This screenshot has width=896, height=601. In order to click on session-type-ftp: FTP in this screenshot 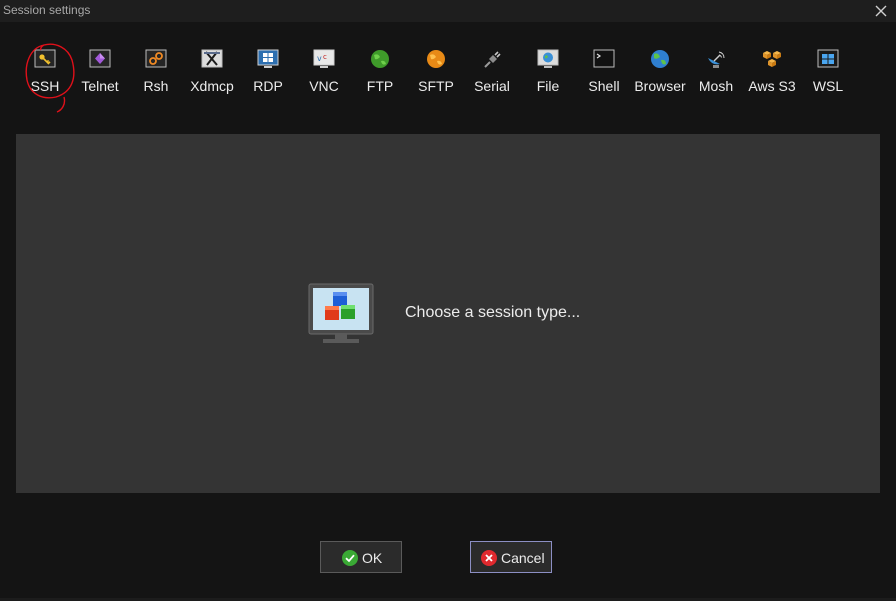, I will do `click(380, 73)`.